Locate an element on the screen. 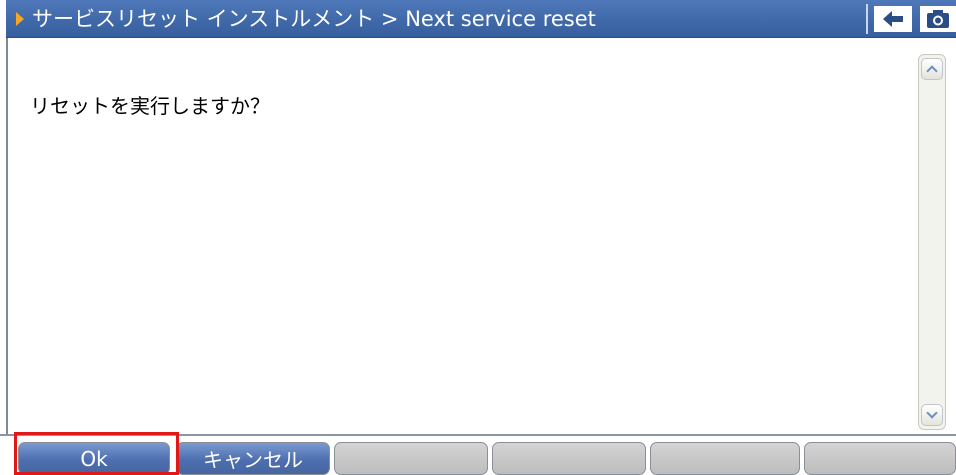 The height and width of the screenshot is (475, 956). scroll-up-button is located at coordinates (932, 69).